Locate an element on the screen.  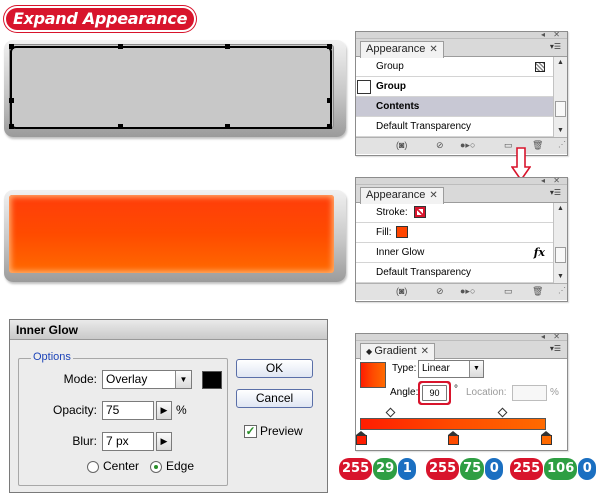
rgb-readout-stop-3: 255 106 0 is located at coordinates (553, 469).